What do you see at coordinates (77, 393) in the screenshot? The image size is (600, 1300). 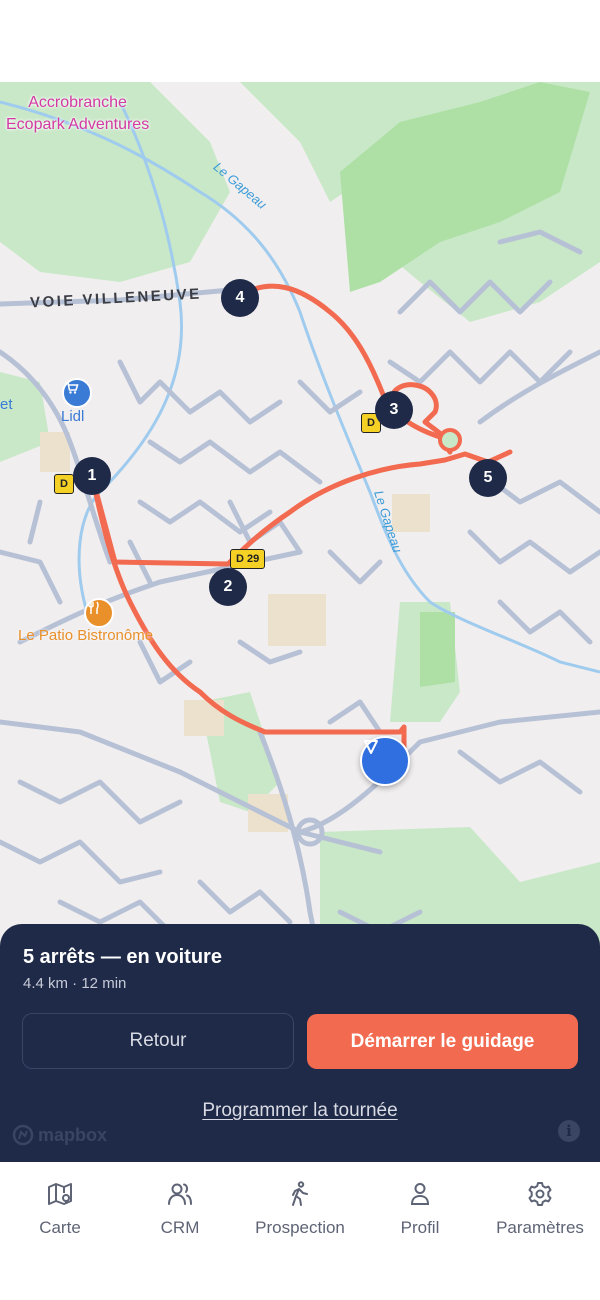 I see `shopping-cart-icon` at bounding box center [77, 393].